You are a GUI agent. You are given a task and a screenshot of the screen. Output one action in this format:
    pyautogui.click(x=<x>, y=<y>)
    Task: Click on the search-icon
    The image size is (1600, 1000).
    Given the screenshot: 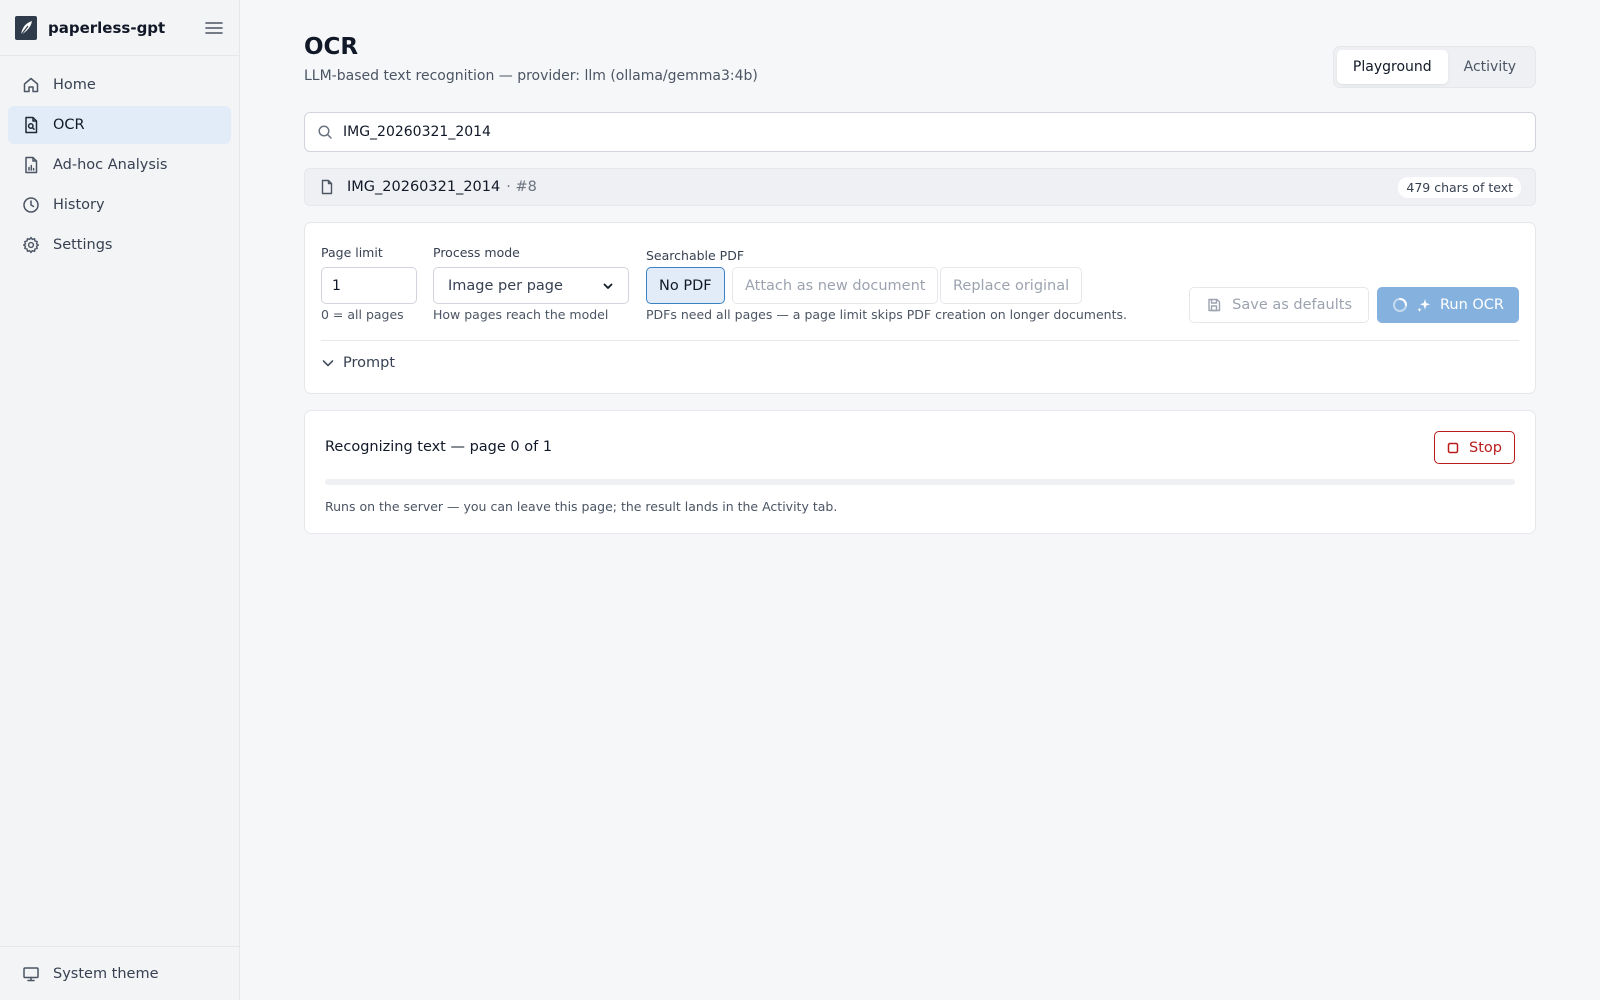 What is the action you would take?
    pyautogui.click(x=325, y=132)
    